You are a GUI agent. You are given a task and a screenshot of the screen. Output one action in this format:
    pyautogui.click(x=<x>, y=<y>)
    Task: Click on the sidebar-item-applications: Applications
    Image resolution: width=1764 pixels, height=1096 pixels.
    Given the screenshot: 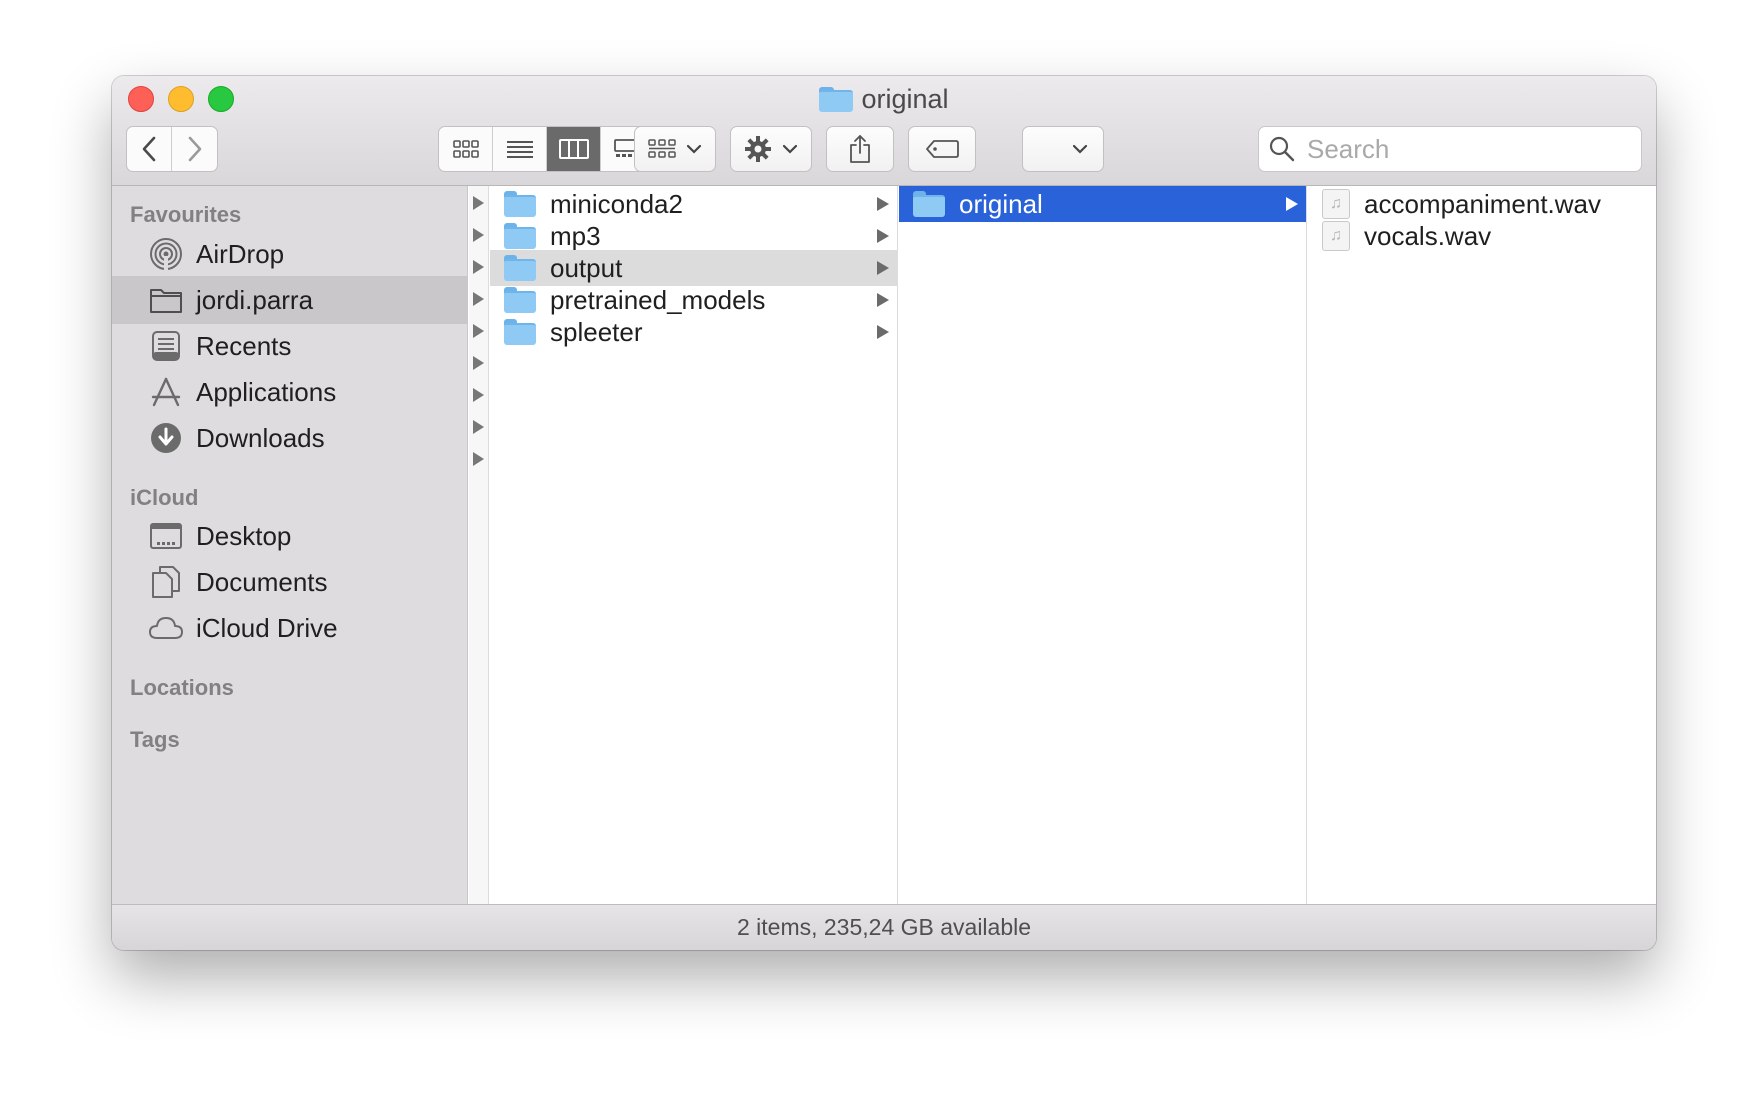 What is the action you would take?
    pyautogui.click(x=289, y=392)
    